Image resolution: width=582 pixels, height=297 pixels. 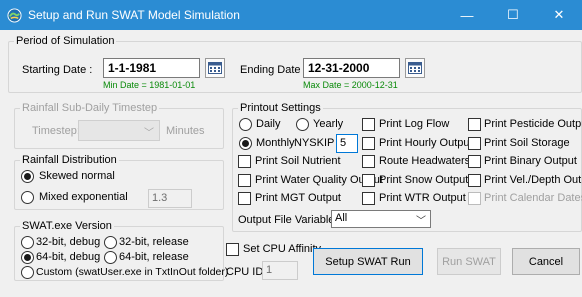 What do you see at coordinates (474, 161) in the screenshot?
I see `print-binary-checkbox` at bounding box center [474, 161].